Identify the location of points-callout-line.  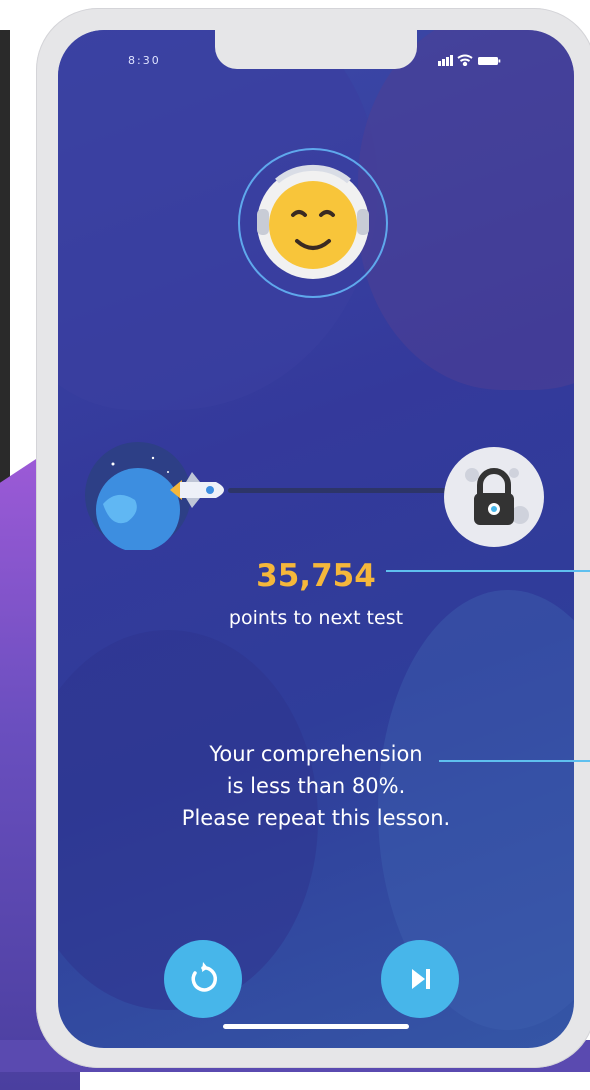
(488, 571).